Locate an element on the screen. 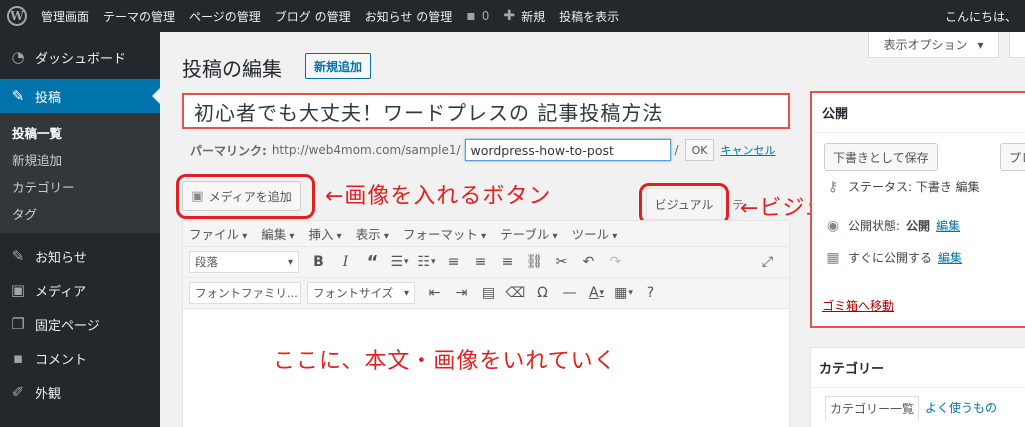 This screenshot has height=427, width=1025. slug-ok-button: OK is located at coordinates (699, 150).